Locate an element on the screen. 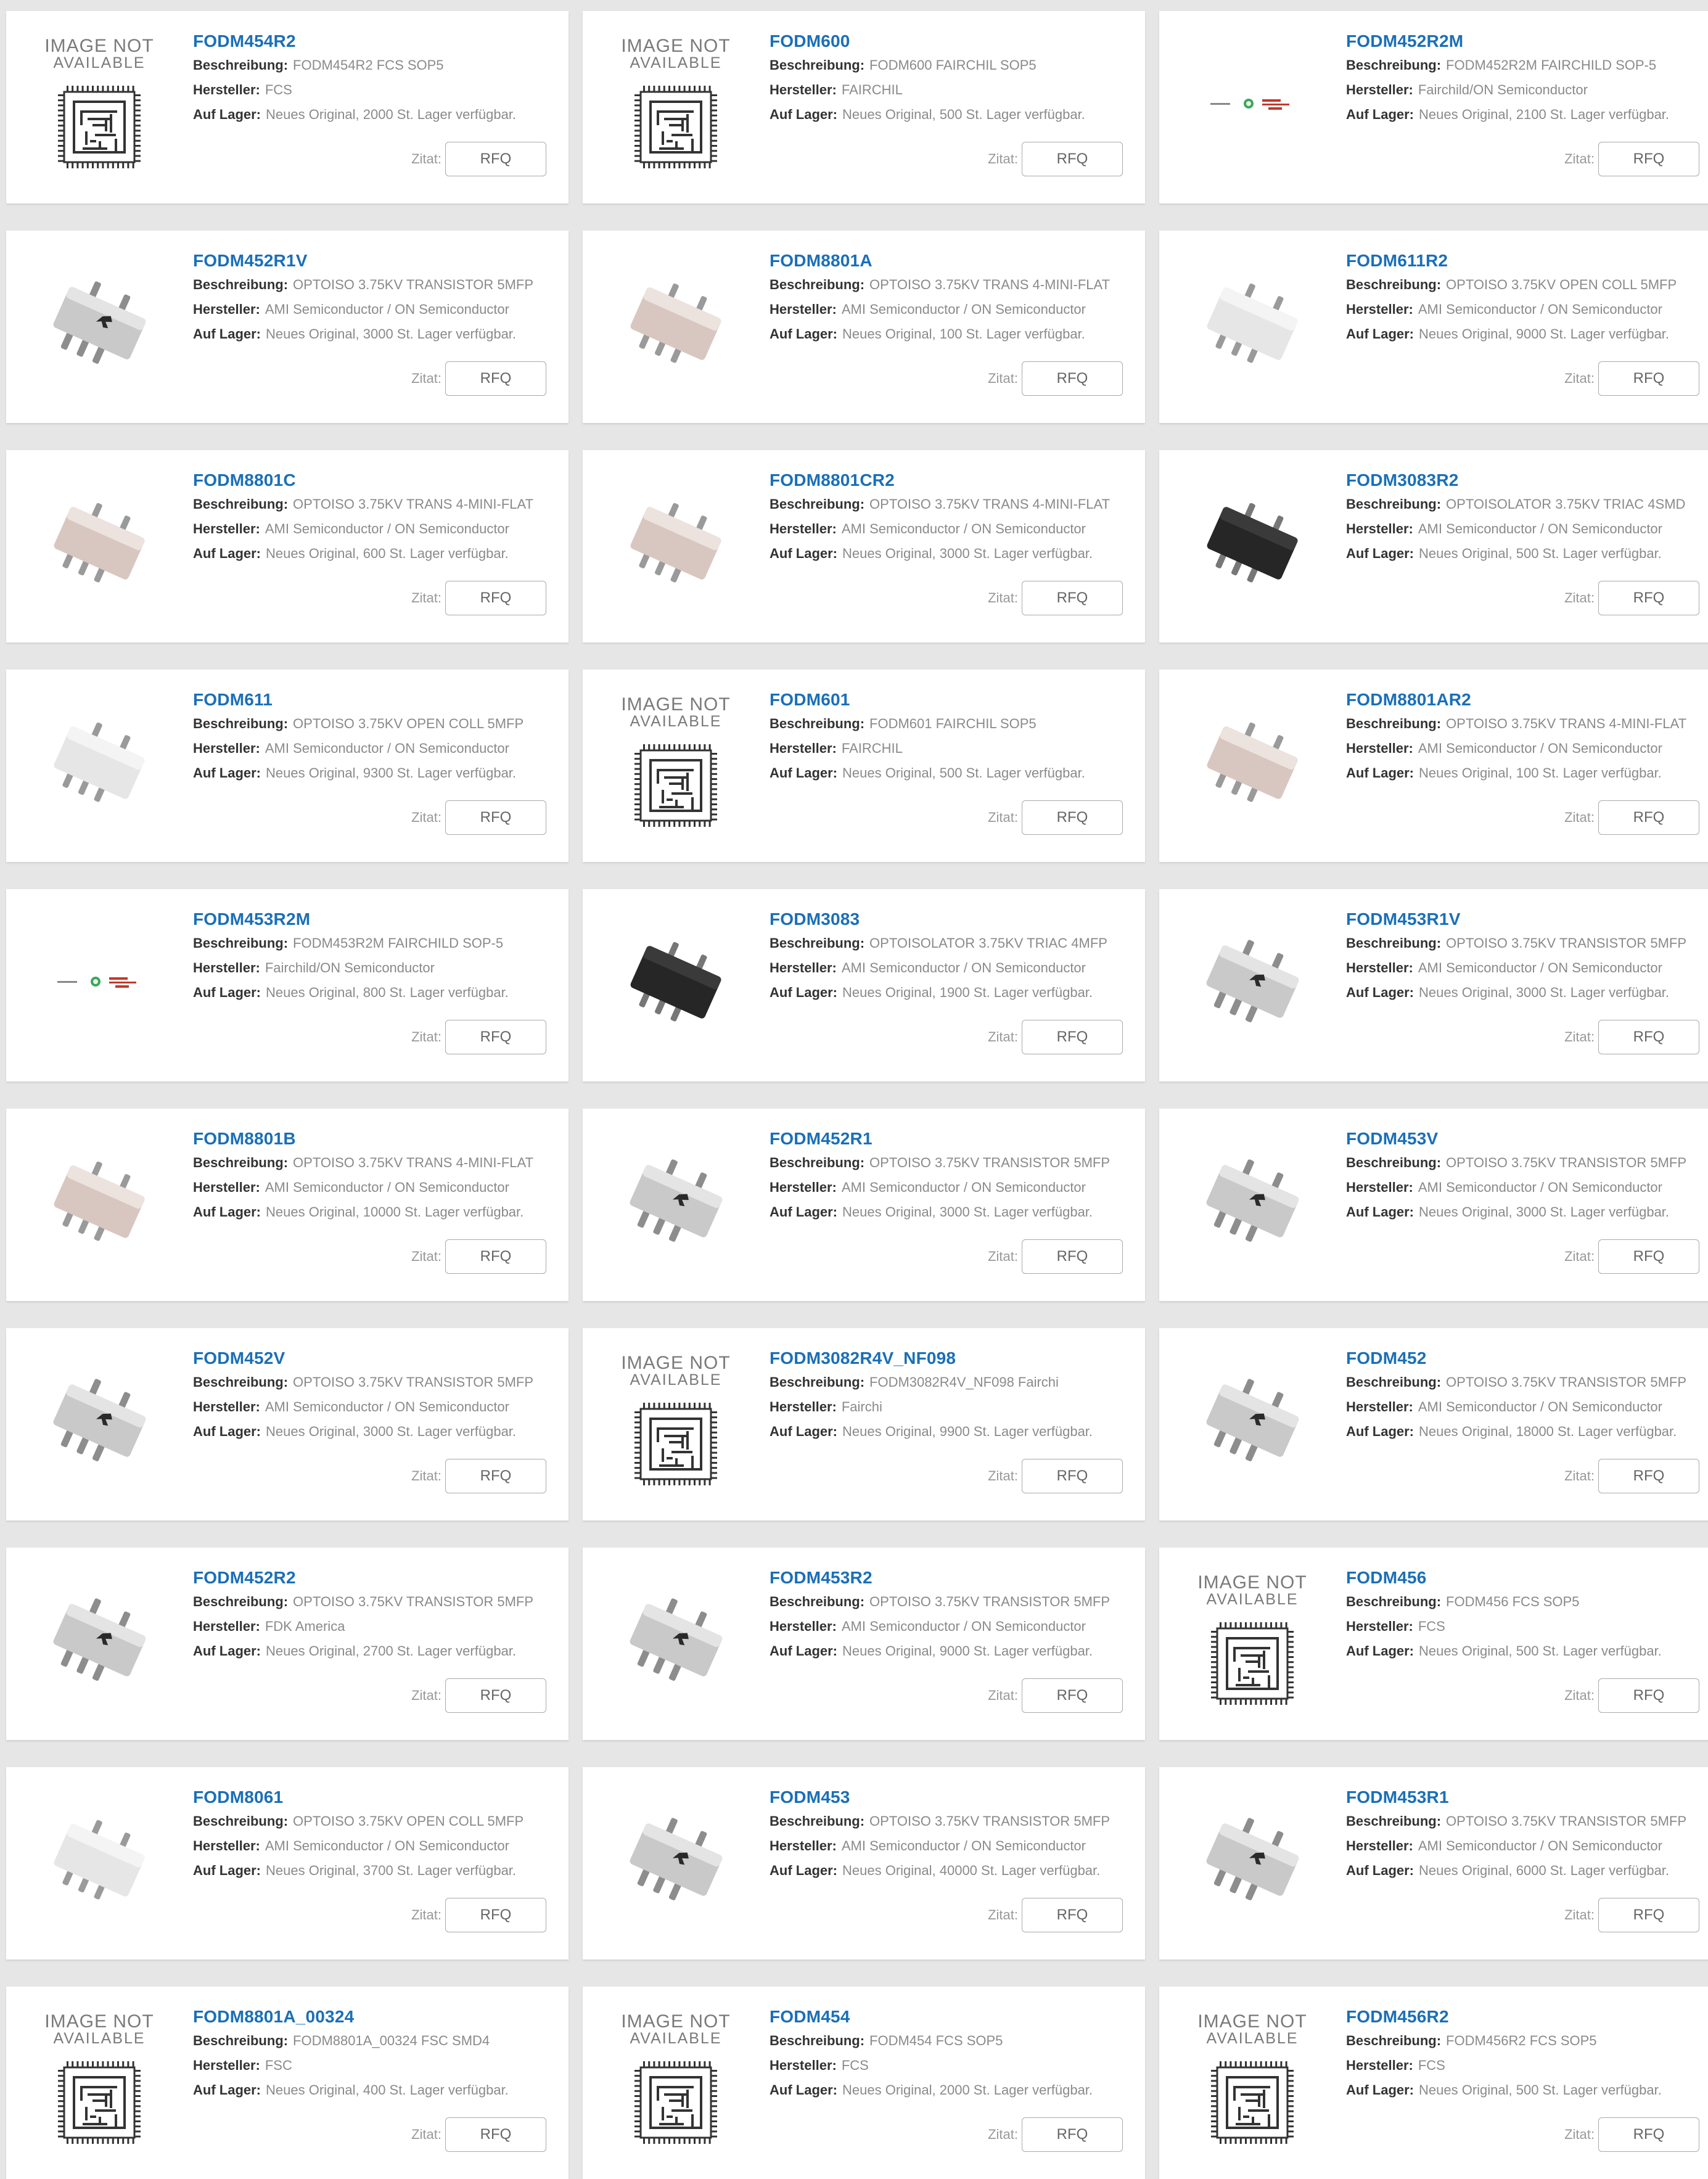 The height and width of the screenshot is (2179, 1708). part-number-link: FODM601 is located at coordinates (957, 700).